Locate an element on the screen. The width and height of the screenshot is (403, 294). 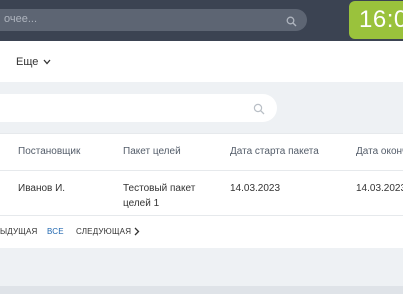
menu-bar: Еще is located at coordinates (201, 61).